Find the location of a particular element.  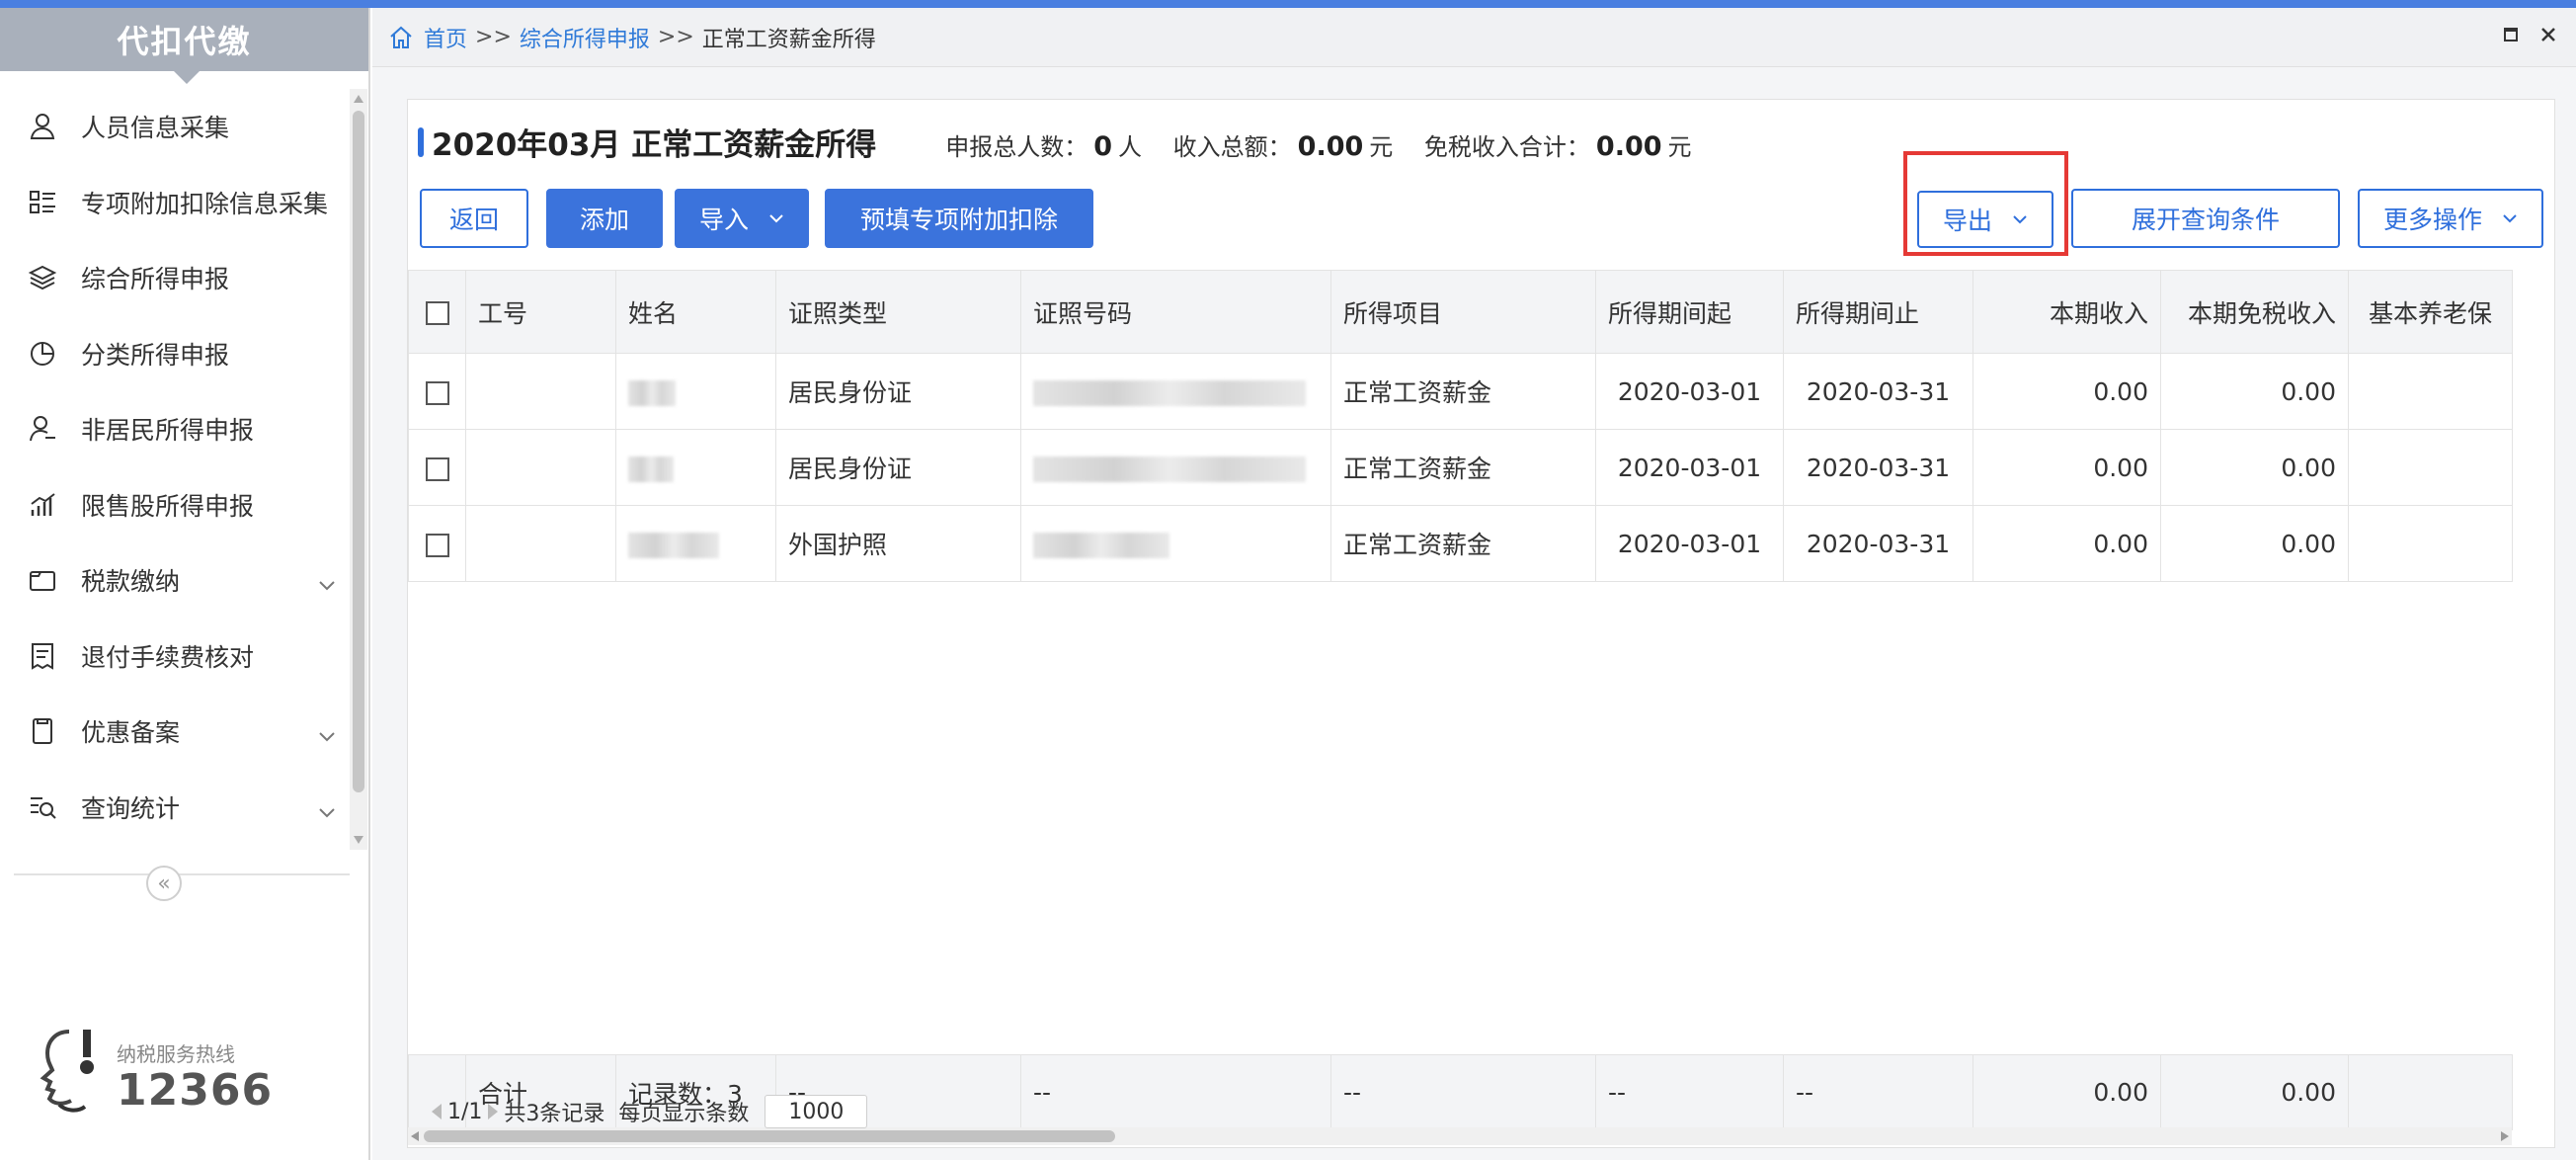

back-button: 返回 is located at coordinates (474, 219).